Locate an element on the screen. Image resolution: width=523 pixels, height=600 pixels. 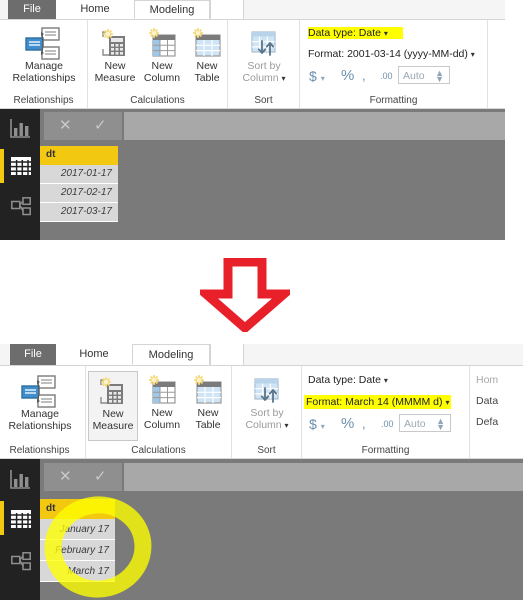
formula-input-after is located at coordinates (323, 477).